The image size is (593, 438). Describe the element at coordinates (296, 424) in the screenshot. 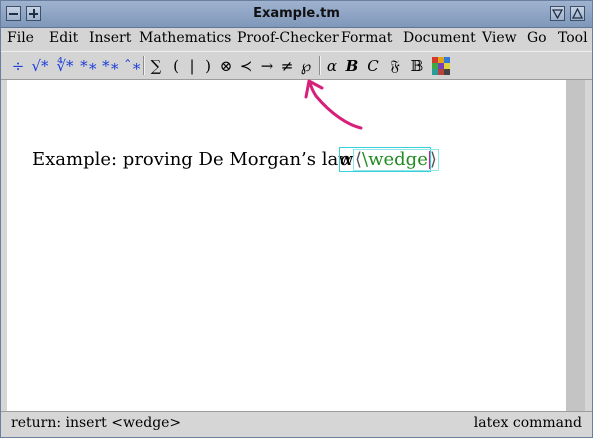

I see `status-bar: return: insert <wedge> latex command` at that location.